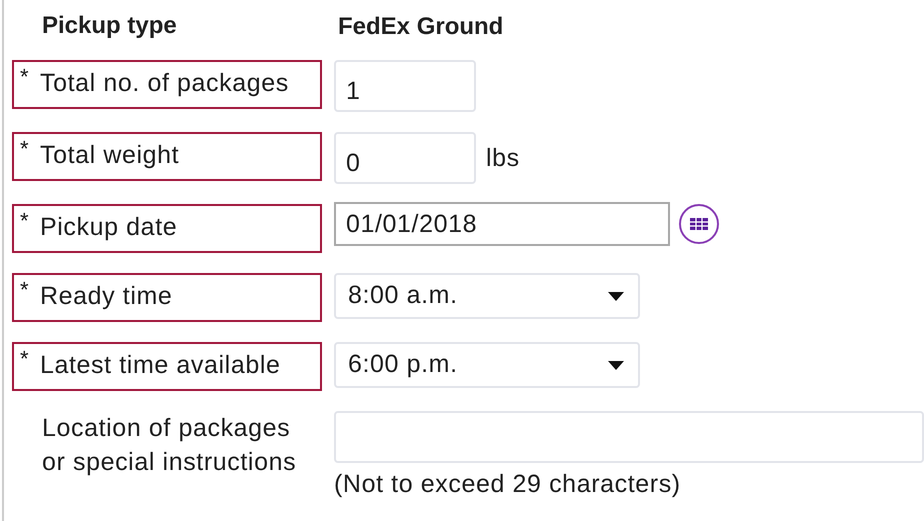 The width and height of the screenshot is (924, 521). Describe the element at coordinates (699, 224) in the screenshot. I see `calendar-icon` at that location.